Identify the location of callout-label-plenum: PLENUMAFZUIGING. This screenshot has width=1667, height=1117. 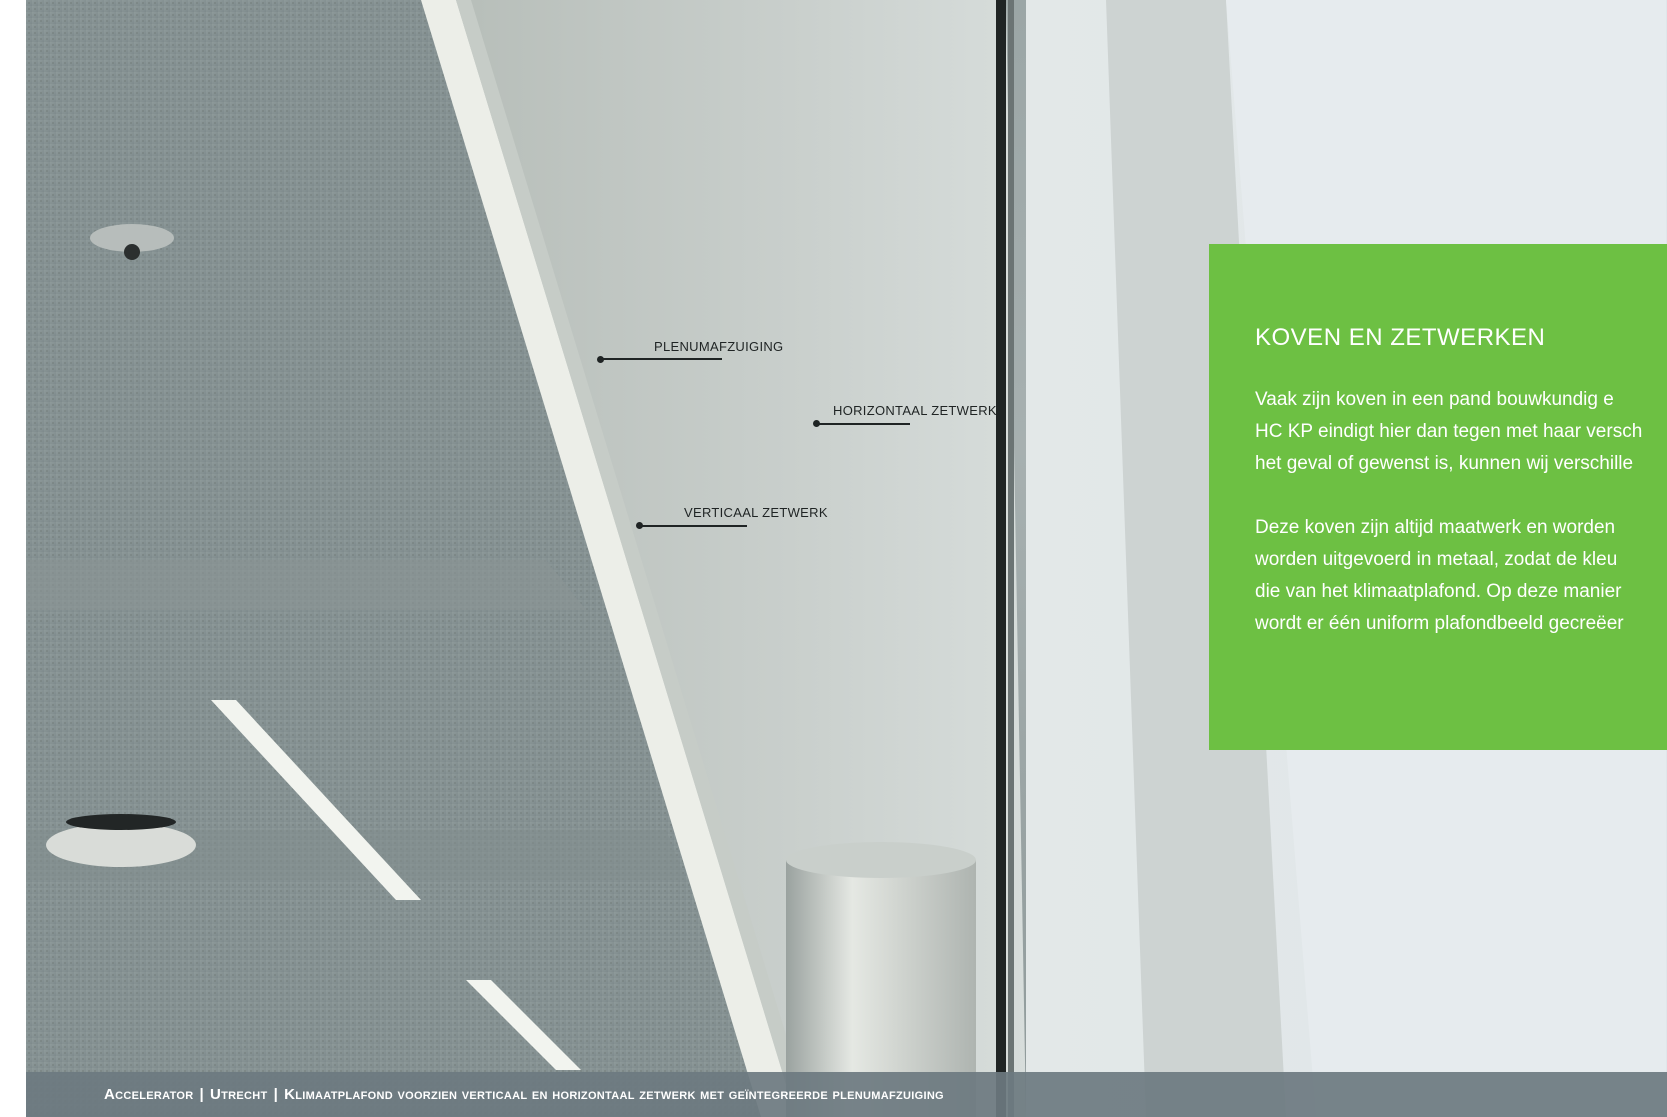
(719, 346).